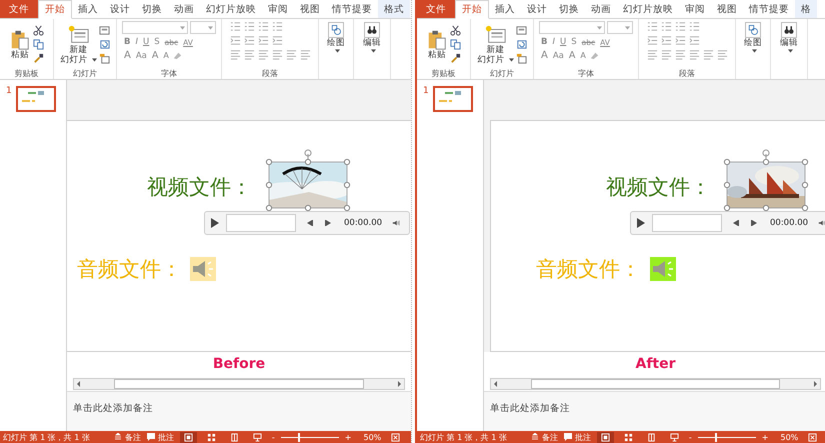 The image size is (825, 443). What do you see at coordinates (394, 9) in the screenshot?
I see `ribbon-tab: 格式` at bounding box center [394, 9].